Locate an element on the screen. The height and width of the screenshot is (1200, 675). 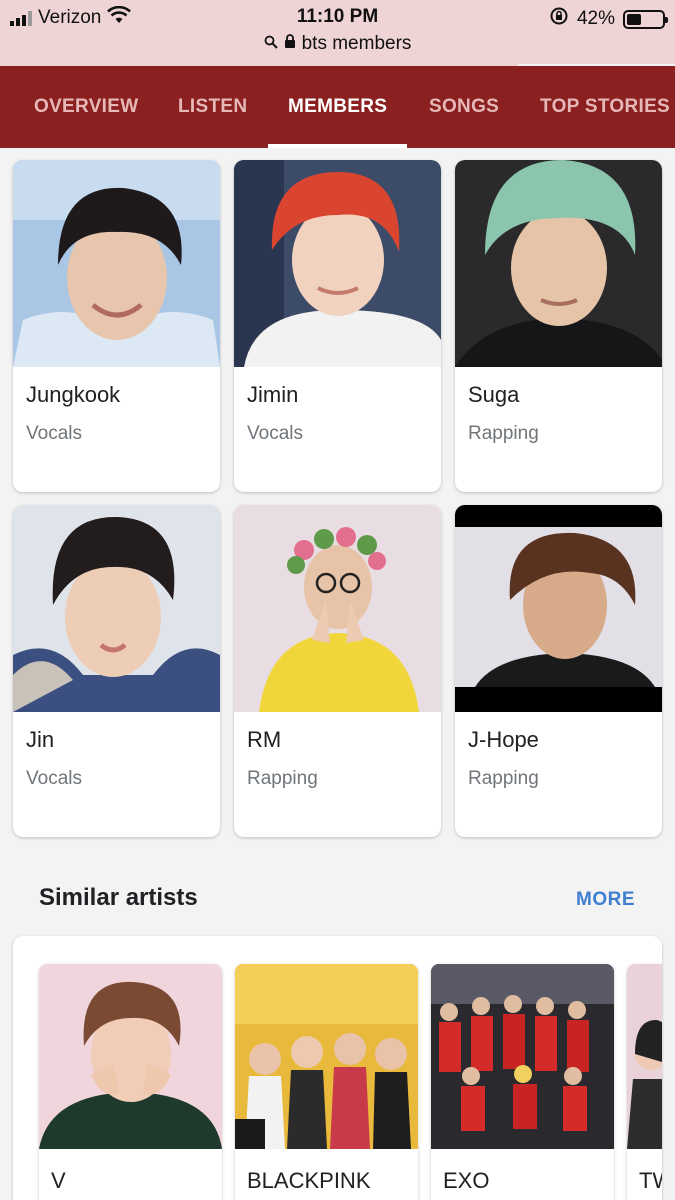
tab-members: MEMBERS is located at coordinates (337, 107).